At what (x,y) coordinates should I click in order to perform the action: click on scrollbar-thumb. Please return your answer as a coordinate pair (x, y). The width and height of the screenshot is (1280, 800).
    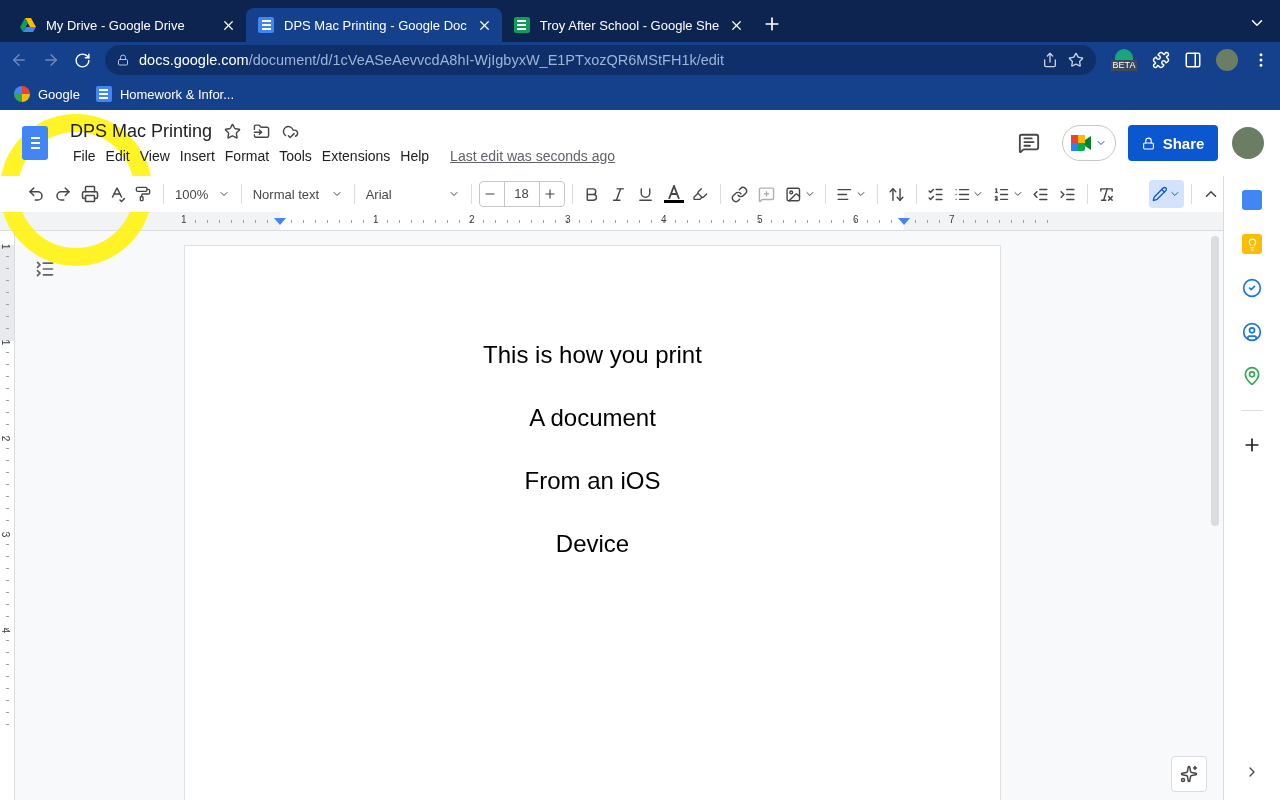
    Looking at the image, I should click on (1215, 381).